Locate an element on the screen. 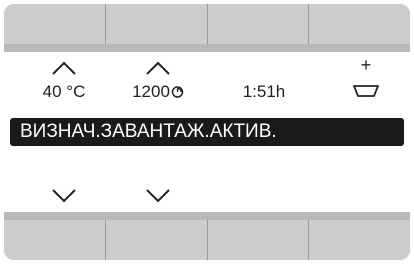 The width and height of the screenshot is (414, 265). spin-speed-up-arrow-icon is located at coordinates (158, 68).